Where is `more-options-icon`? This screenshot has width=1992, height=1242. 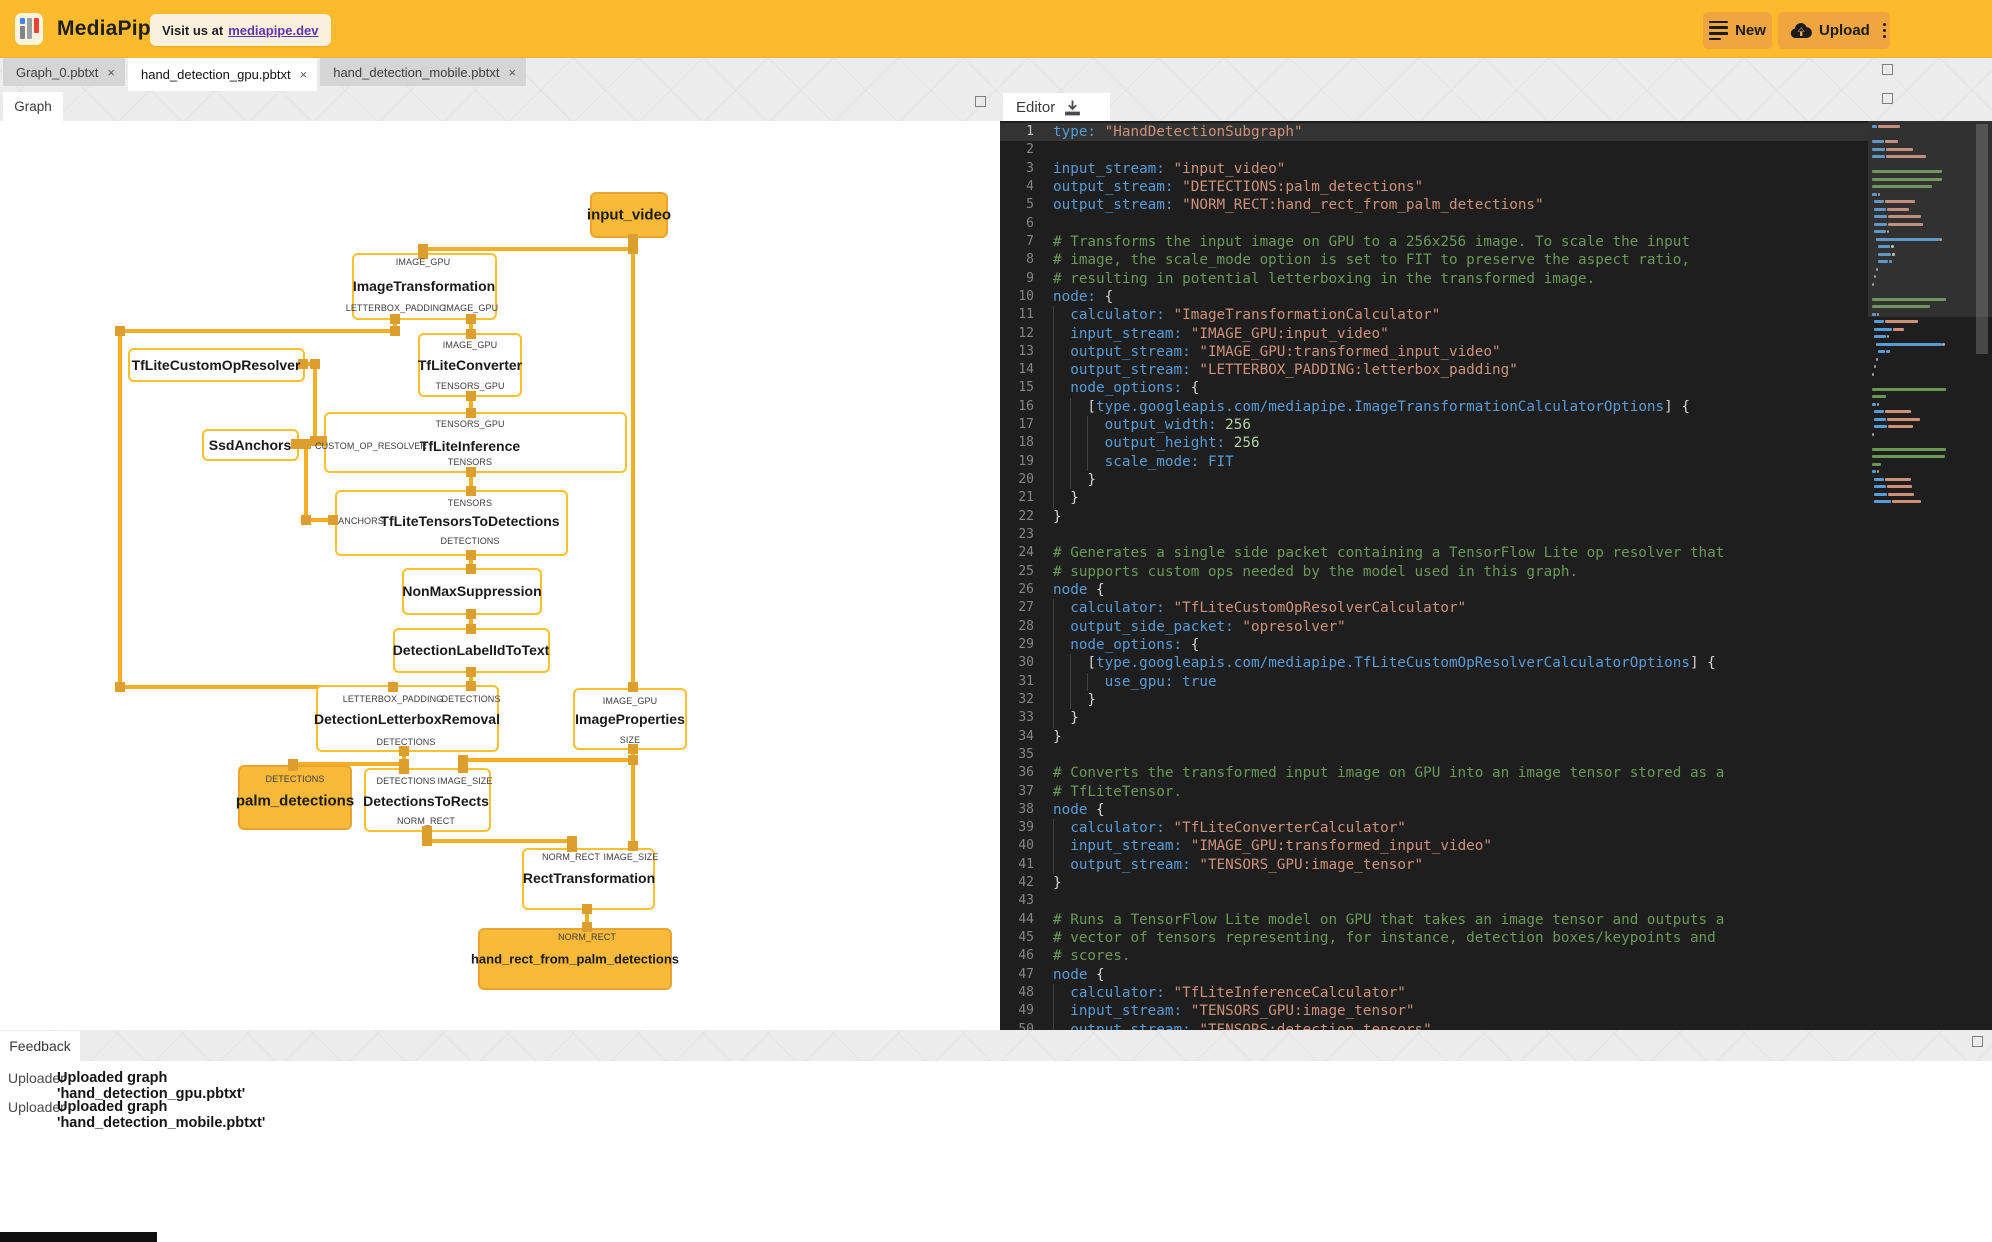
more-options-icon is located at coordinates (1884, 30).